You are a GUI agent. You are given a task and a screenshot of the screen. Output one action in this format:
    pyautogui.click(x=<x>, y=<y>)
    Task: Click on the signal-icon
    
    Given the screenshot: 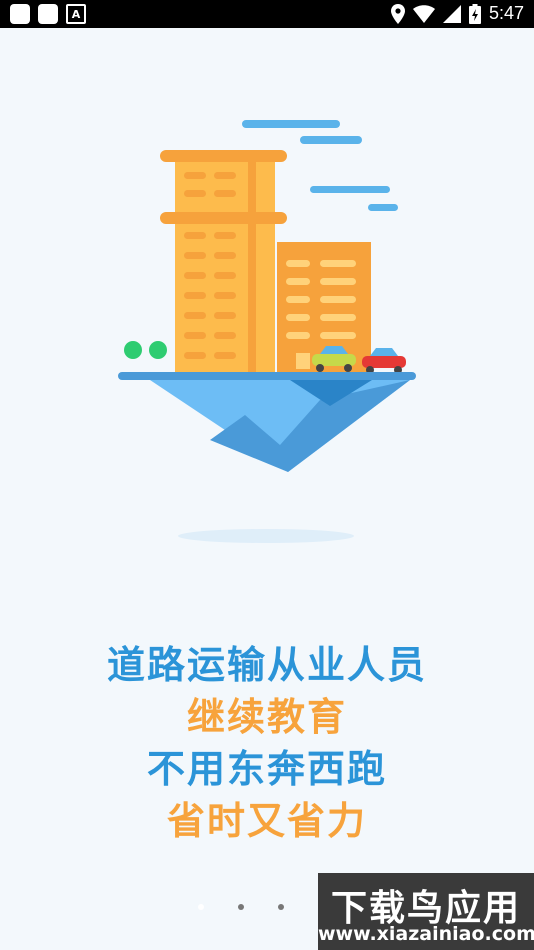 What is the action you would take?
    pyautogui.click(x=451, y=13)
    